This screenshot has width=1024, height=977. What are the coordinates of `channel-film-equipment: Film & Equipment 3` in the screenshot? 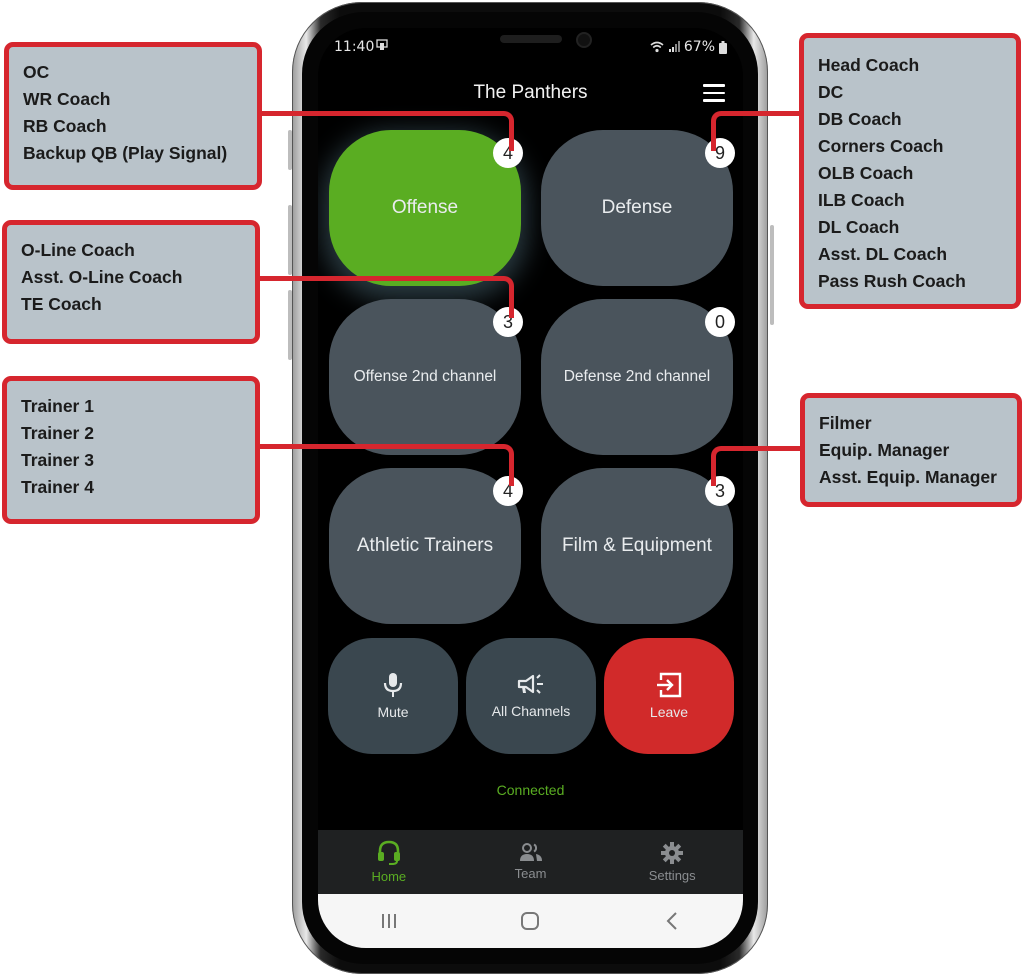 It's located at (638, 546).